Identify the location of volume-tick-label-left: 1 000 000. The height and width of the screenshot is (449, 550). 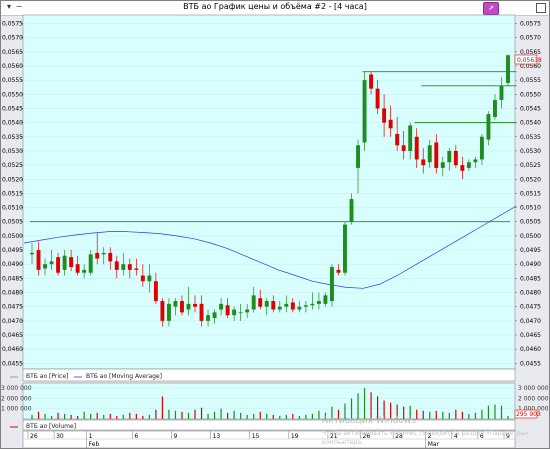
(16, 409).